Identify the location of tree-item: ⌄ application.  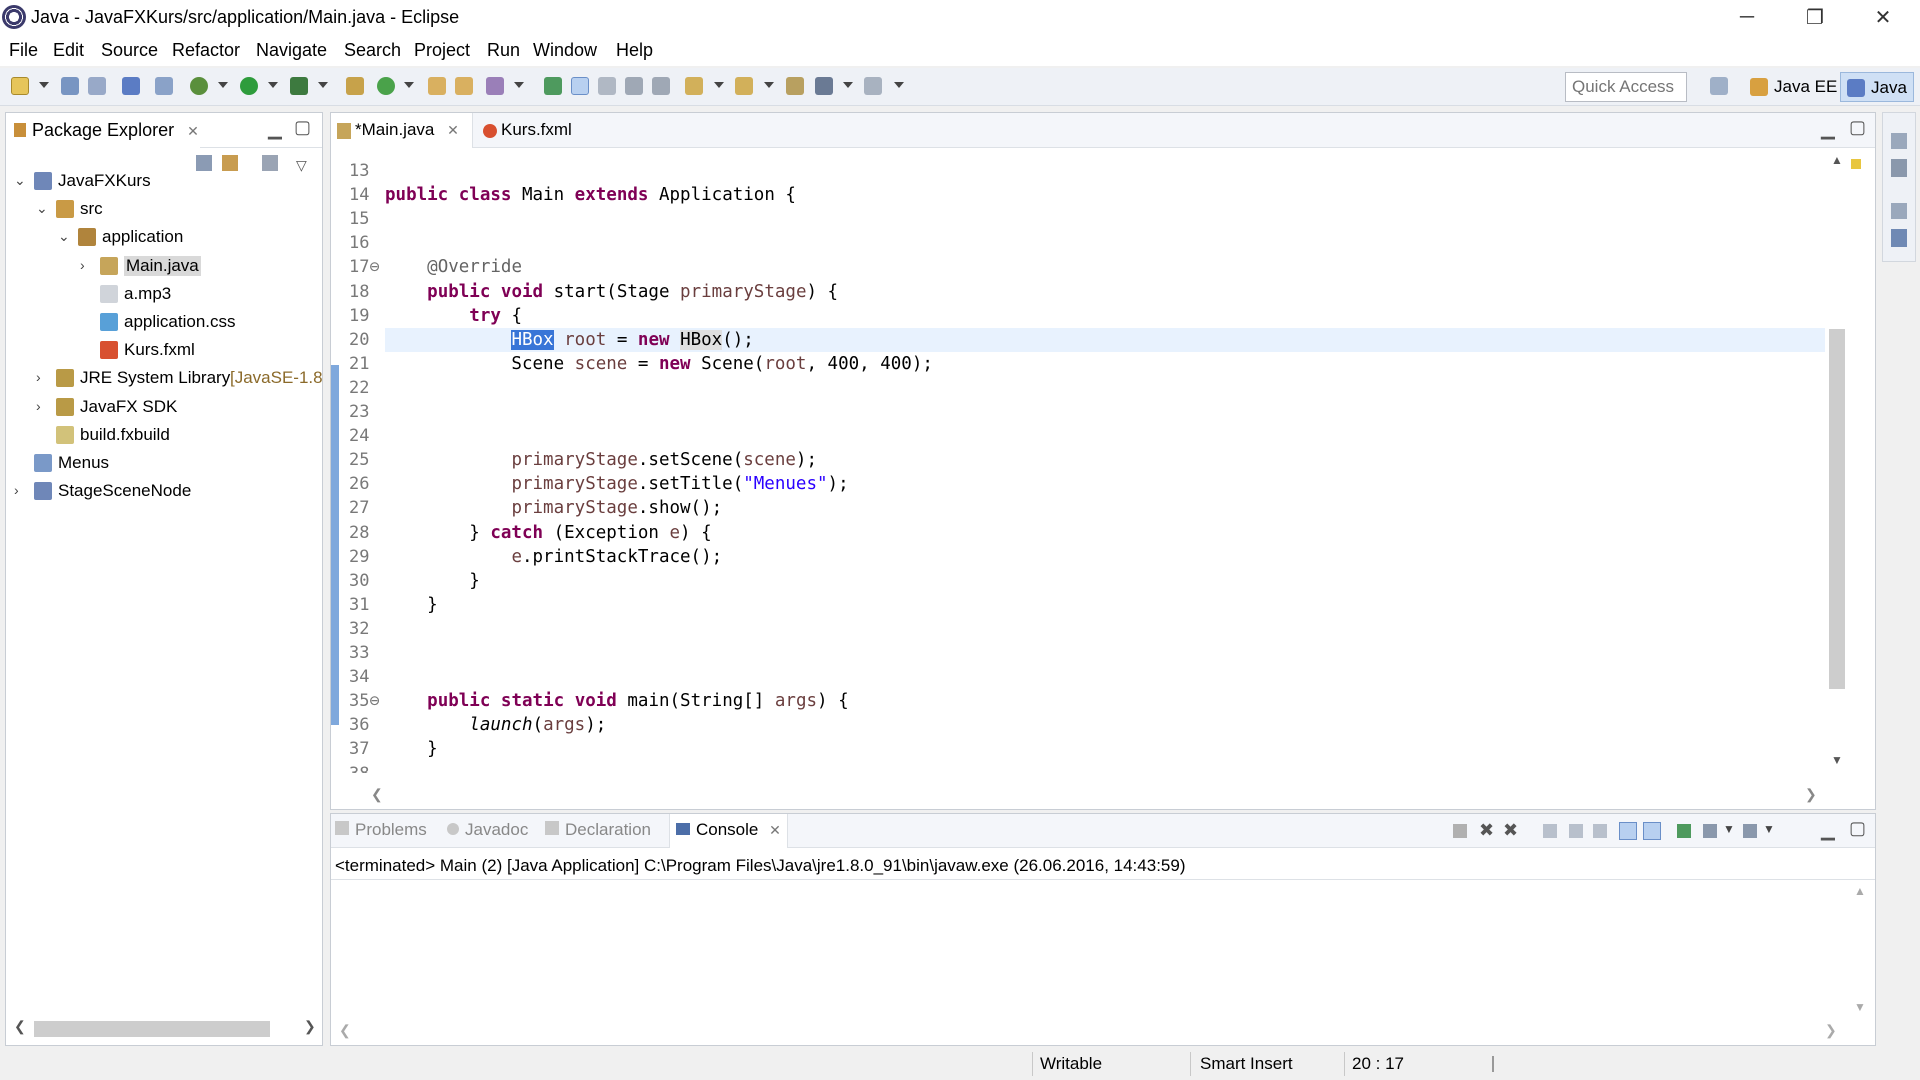
(164, 238).